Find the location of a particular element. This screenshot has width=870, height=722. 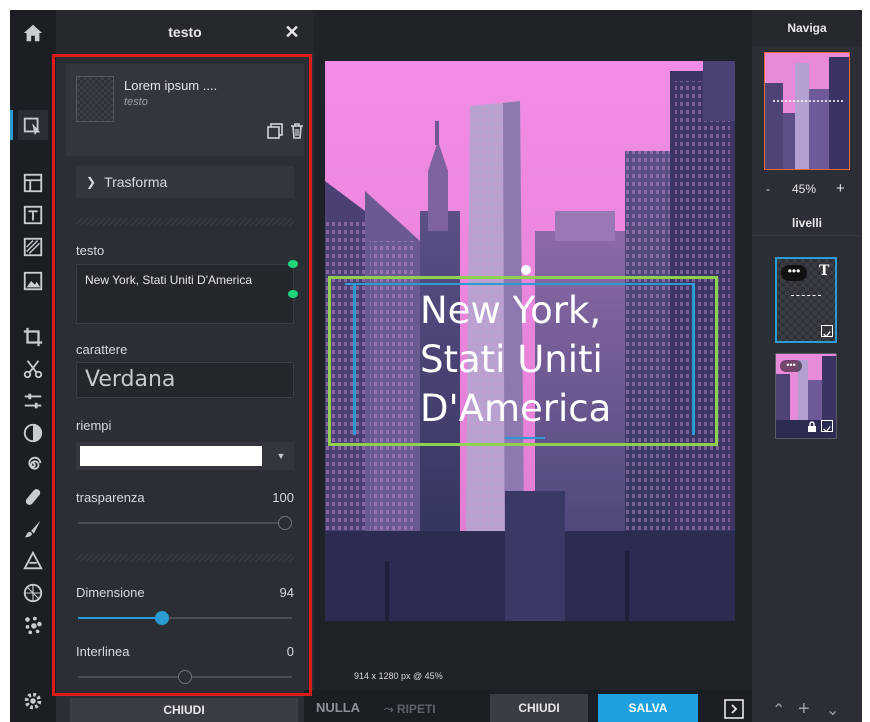

size-slider-fill is located at coordinates (120, 618).